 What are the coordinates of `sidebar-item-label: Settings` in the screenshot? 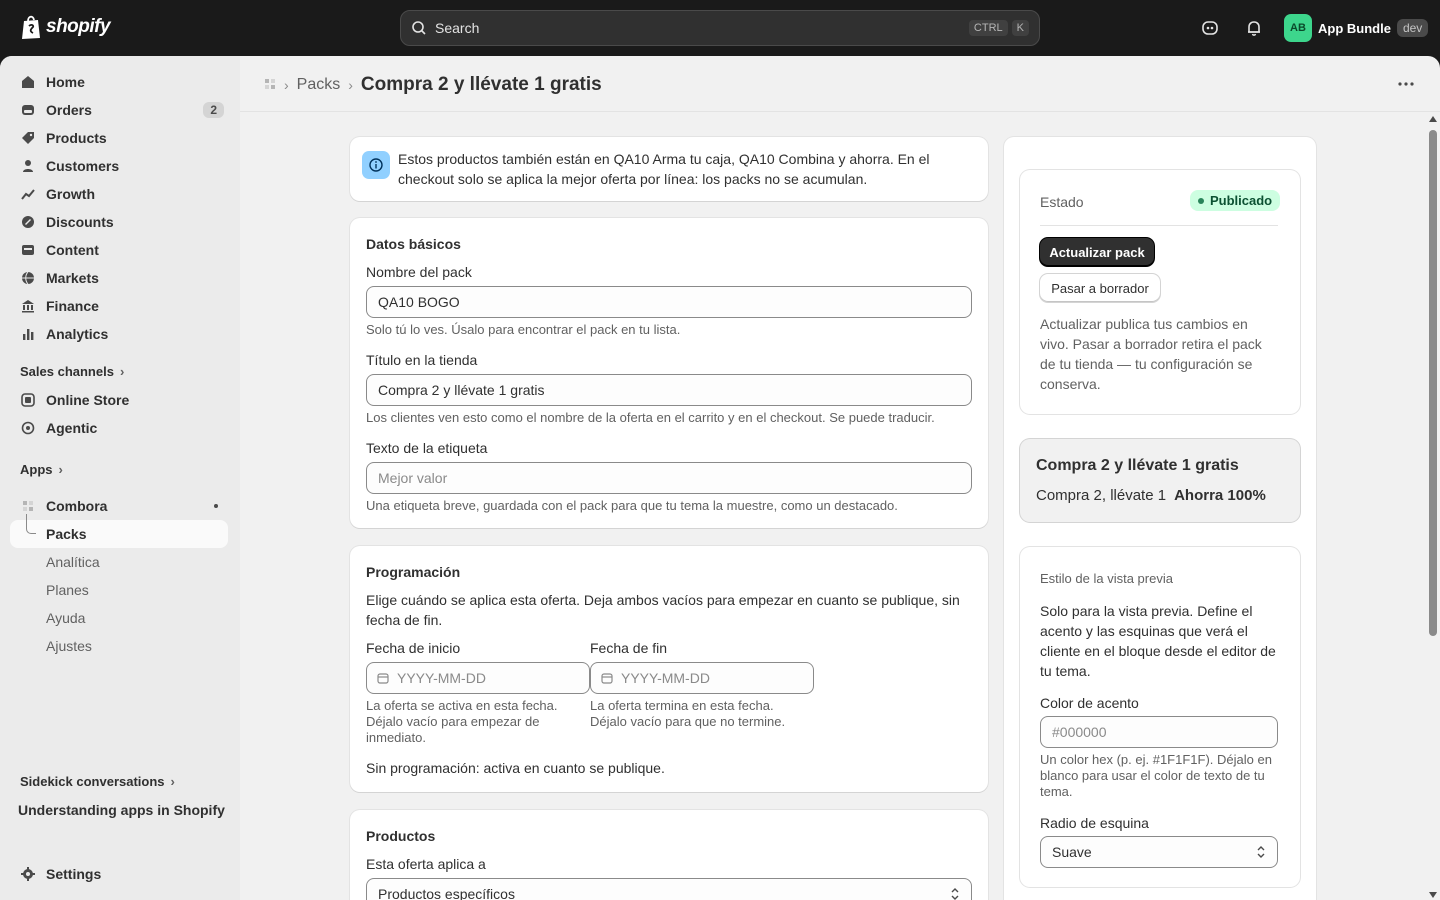 It's located at (74, 874).